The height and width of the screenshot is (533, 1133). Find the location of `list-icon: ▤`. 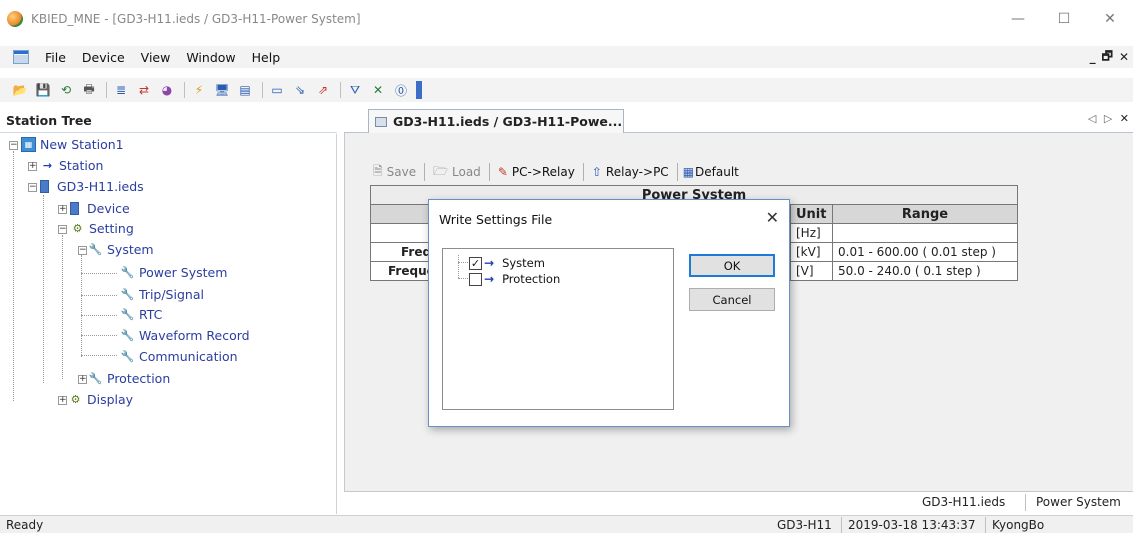

list-icon: ▤ is located at coordinates (245, 90).